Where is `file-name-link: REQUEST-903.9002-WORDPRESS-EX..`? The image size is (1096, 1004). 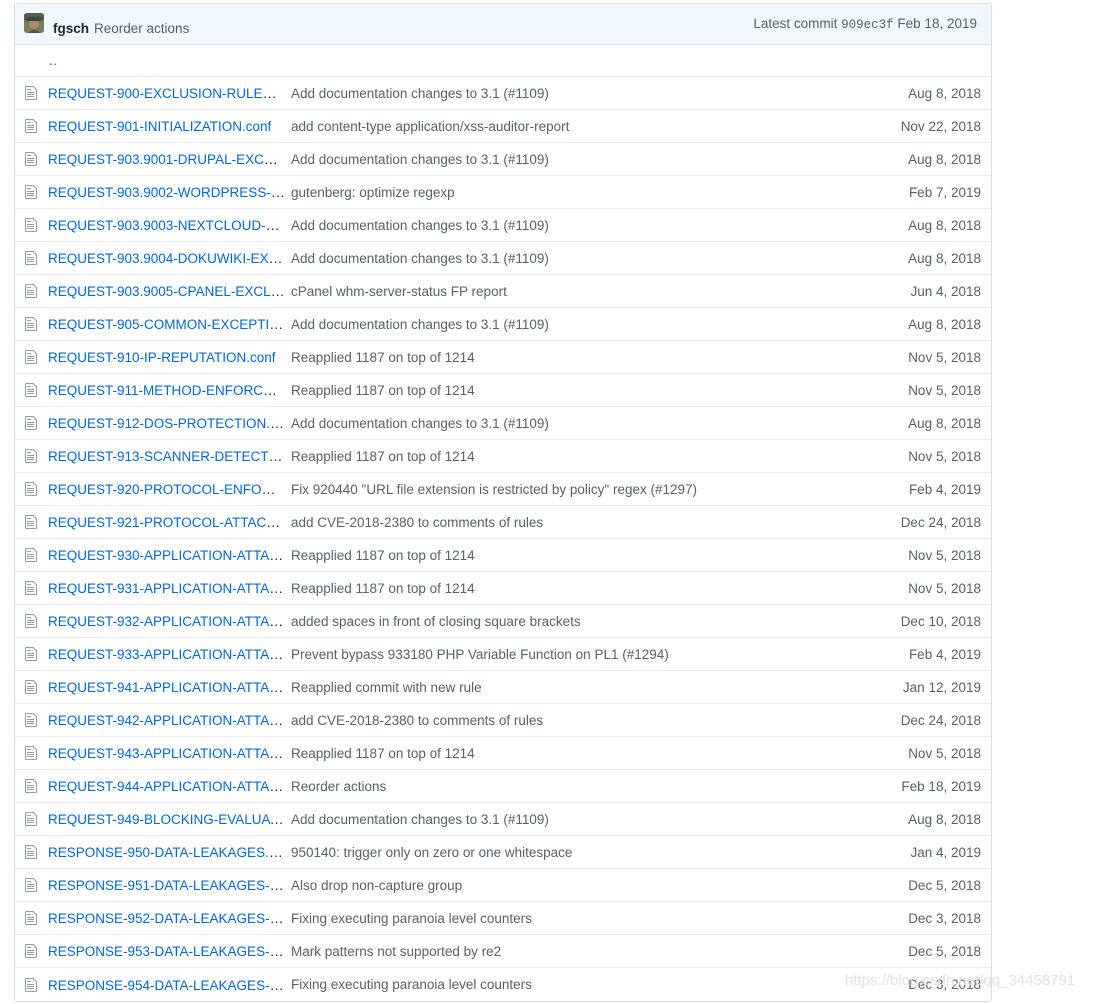
file-name-link: REQUEST-903.9002-WORDPRESS-EX.. is located at coordinates (169, 192).